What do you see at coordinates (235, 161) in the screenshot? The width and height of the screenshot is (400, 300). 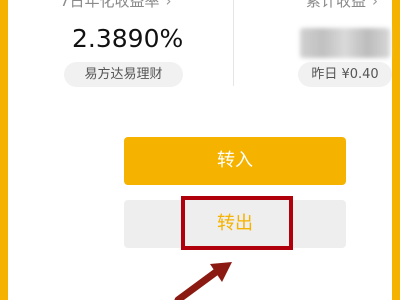 I see `transfer-in-button: 转入` at bounding box center [235, 161].